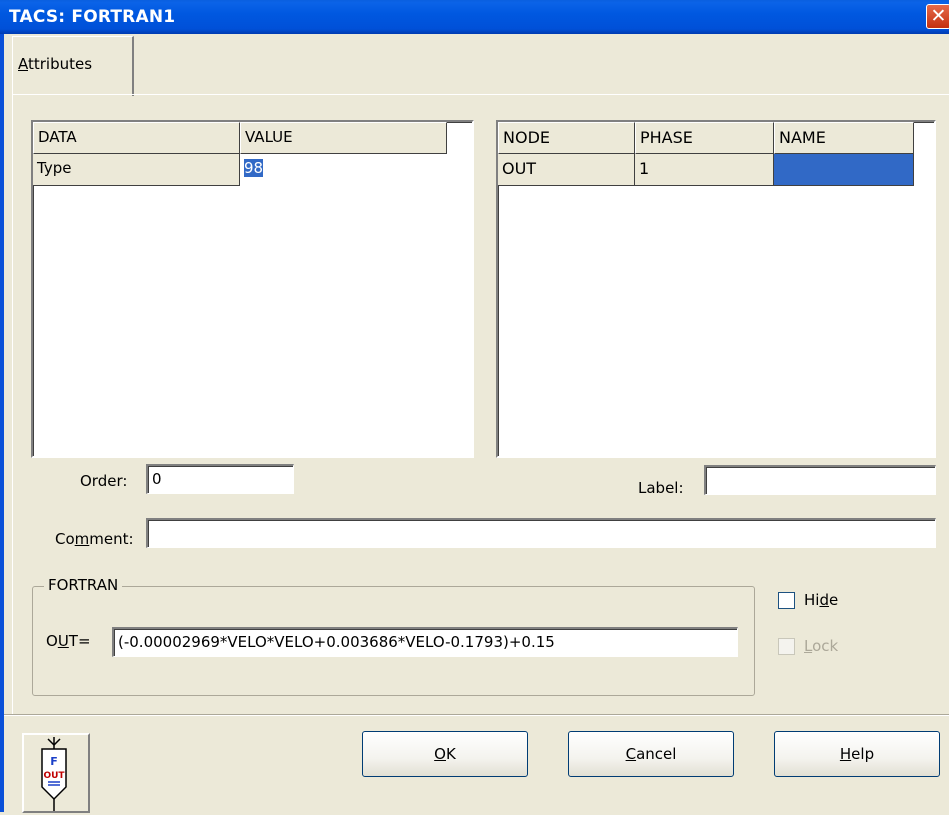 This screenshot has width=949, height=815. What do you see at coordinates (94, 539) in the screenshot?
I see `comment-label: Comment:` at bounding box center [94, 539].